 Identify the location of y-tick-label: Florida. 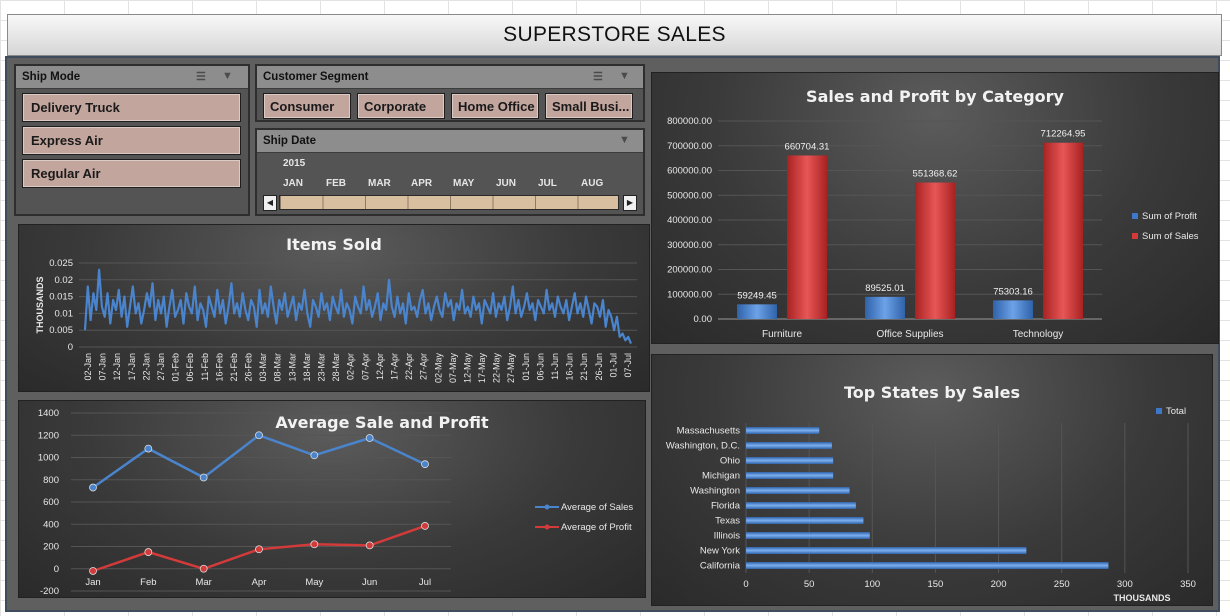
(726, 506).